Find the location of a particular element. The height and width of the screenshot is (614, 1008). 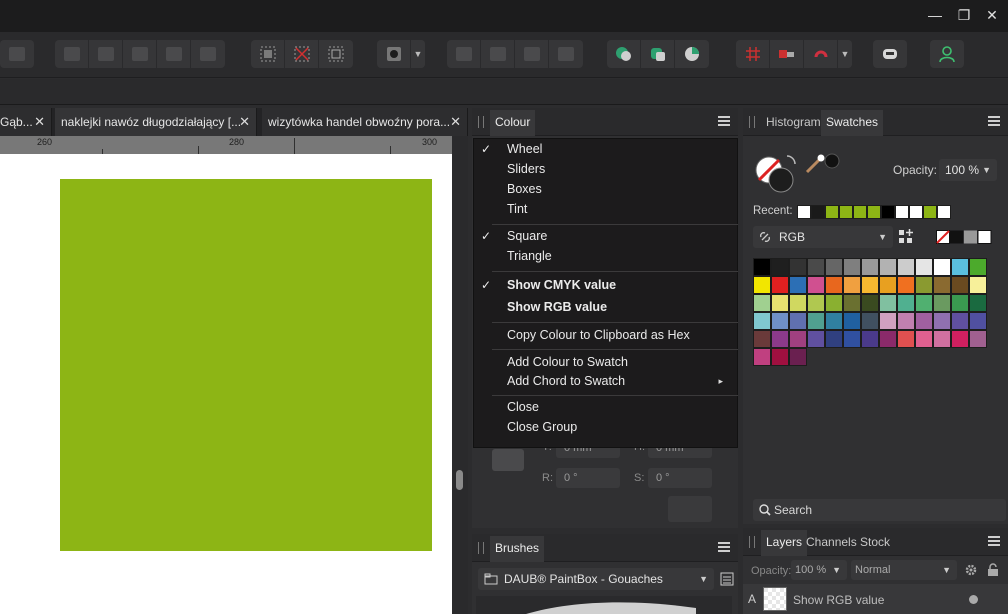

palette-dropdown: RGB ▼ is located at coordinates (823, 237).